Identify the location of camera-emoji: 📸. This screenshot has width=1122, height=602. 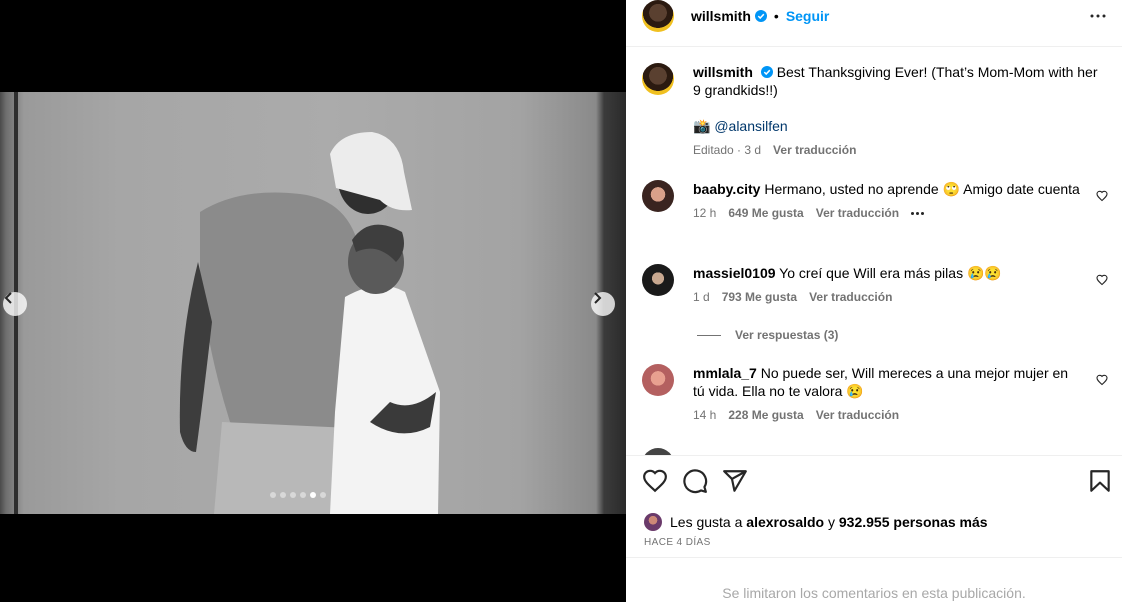
(702, 126).